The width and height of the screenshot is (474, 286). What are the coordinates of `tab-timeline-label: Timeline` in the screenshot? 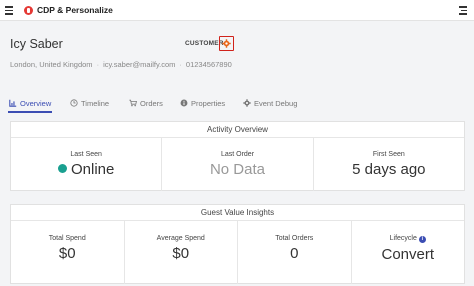 It's located at (95, 103).